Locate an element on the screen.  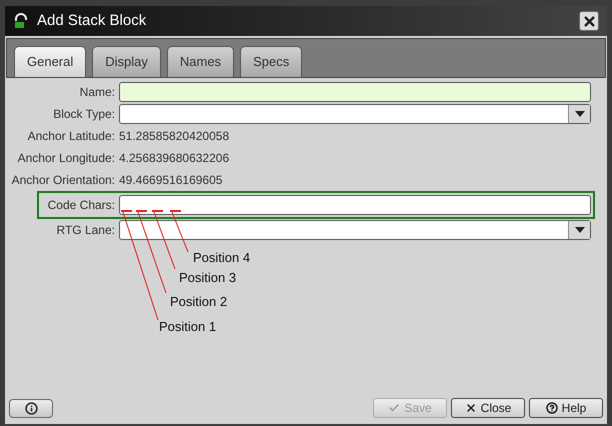
field-label: RTG Lane: is located at coordinates (86, 230).